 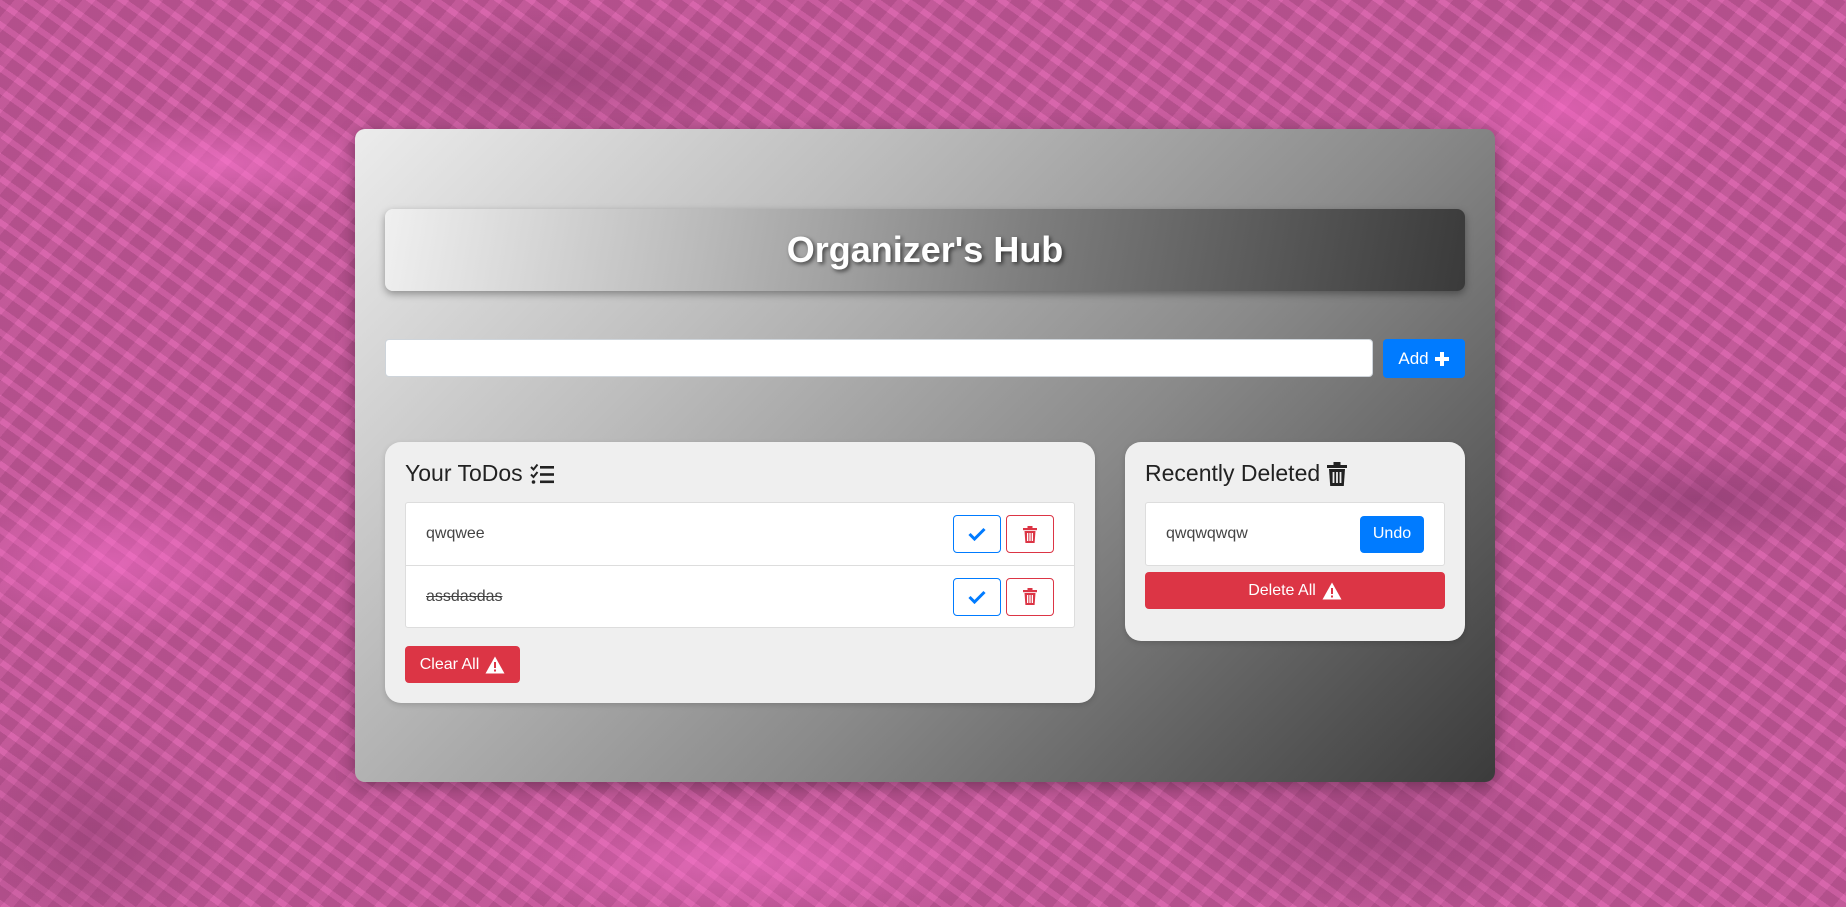 I want to click on todos-title: Your ToDos, so click(x=464, y=473).